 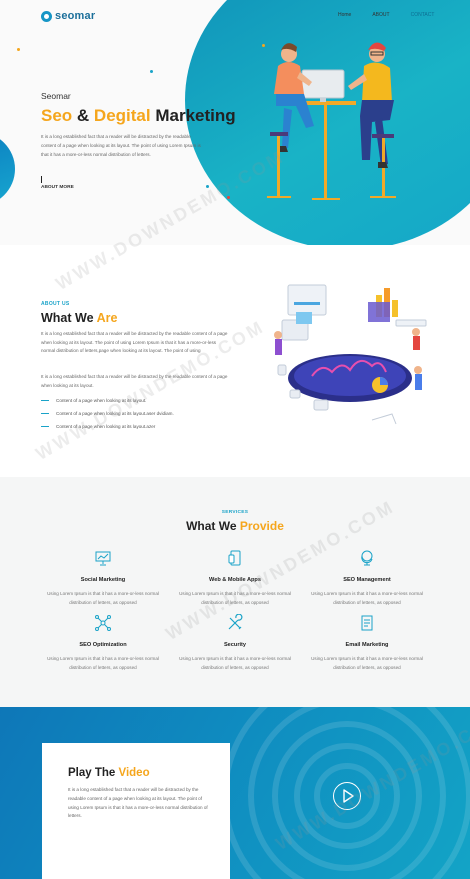 What do you see at coordinates (57, 115) in the screenshot?
I see `hero-title-seo: Seo` at bounding box center [57, 115].